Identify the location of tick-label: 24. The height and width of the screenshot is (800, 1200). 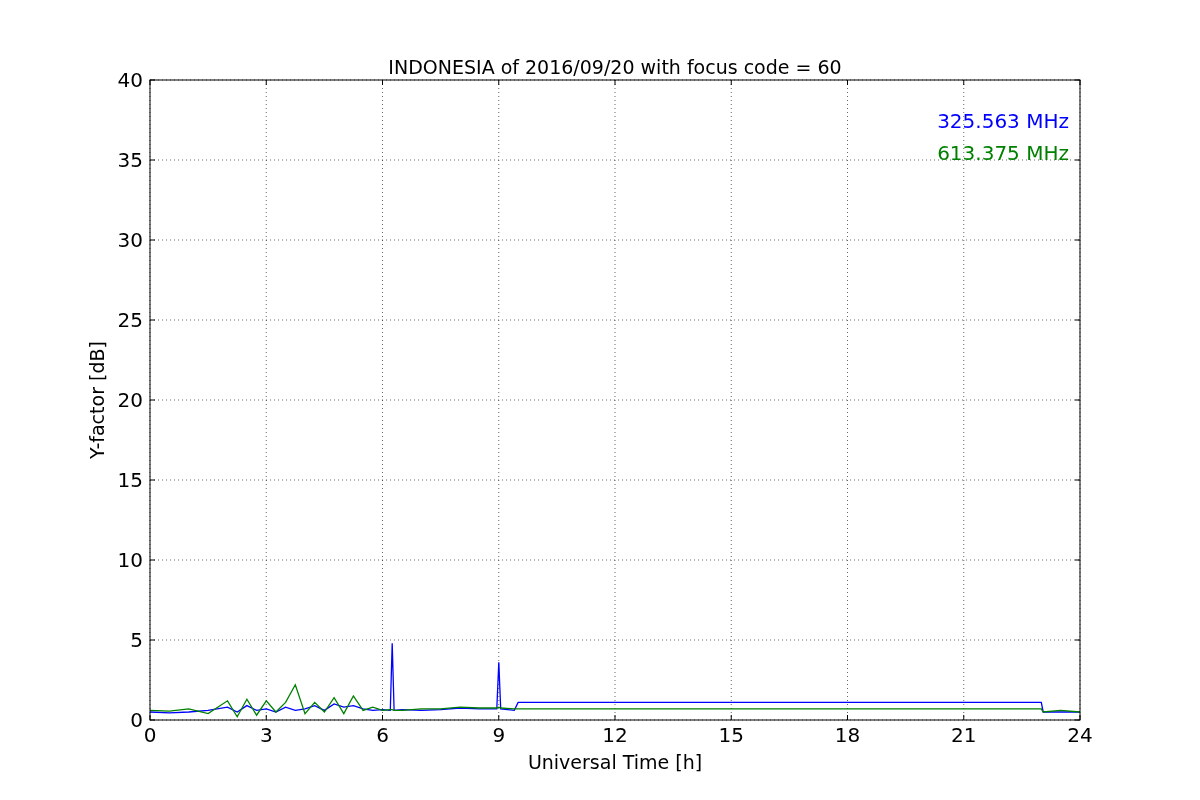
(1080, 735).